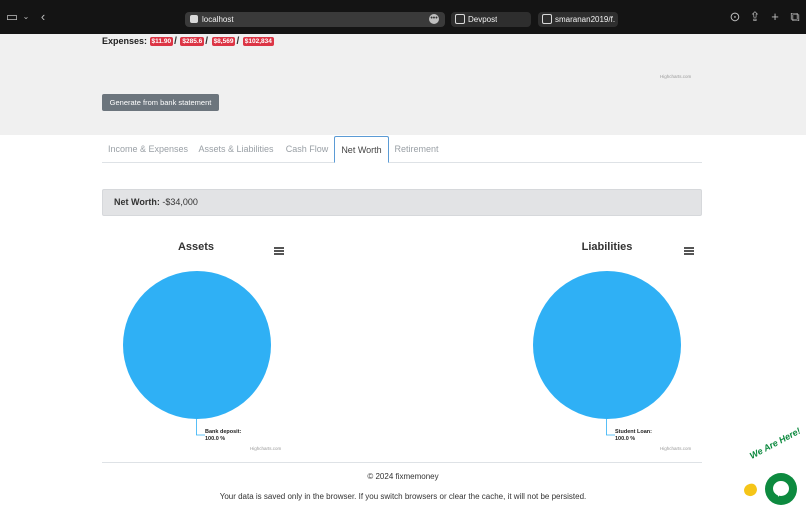 This screenshot has height=509, width=806. I want to click on chat-launcher-button, so click(781, 489).